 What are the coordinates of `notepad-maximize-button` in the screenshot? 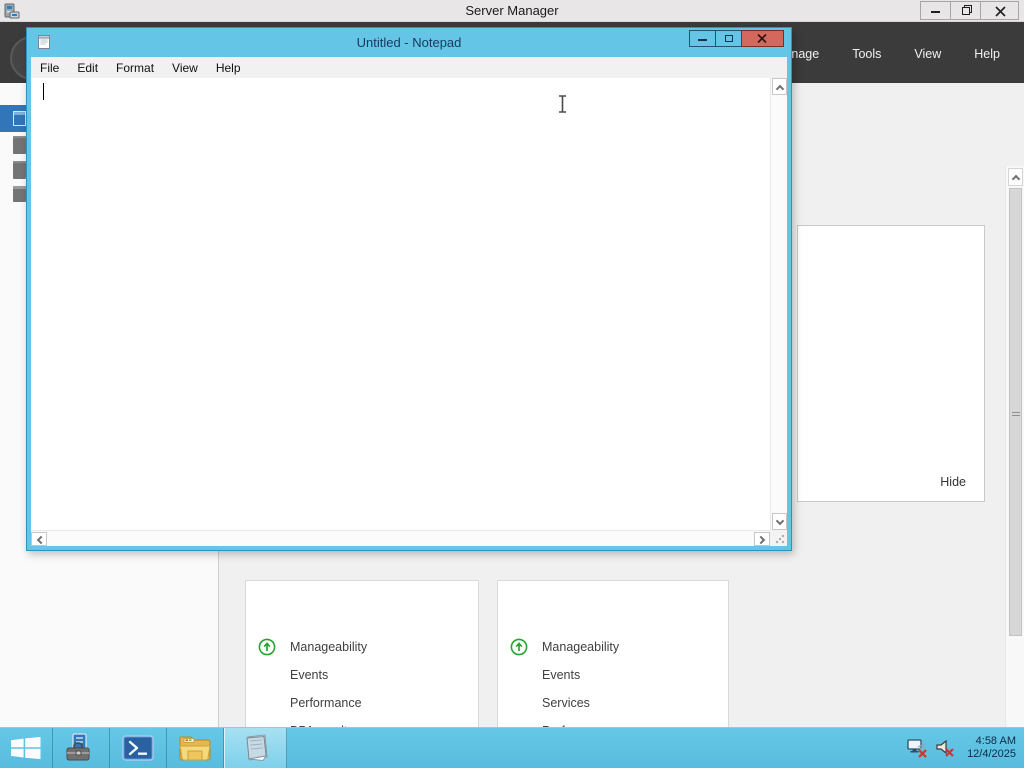 It's located at (728, 38).